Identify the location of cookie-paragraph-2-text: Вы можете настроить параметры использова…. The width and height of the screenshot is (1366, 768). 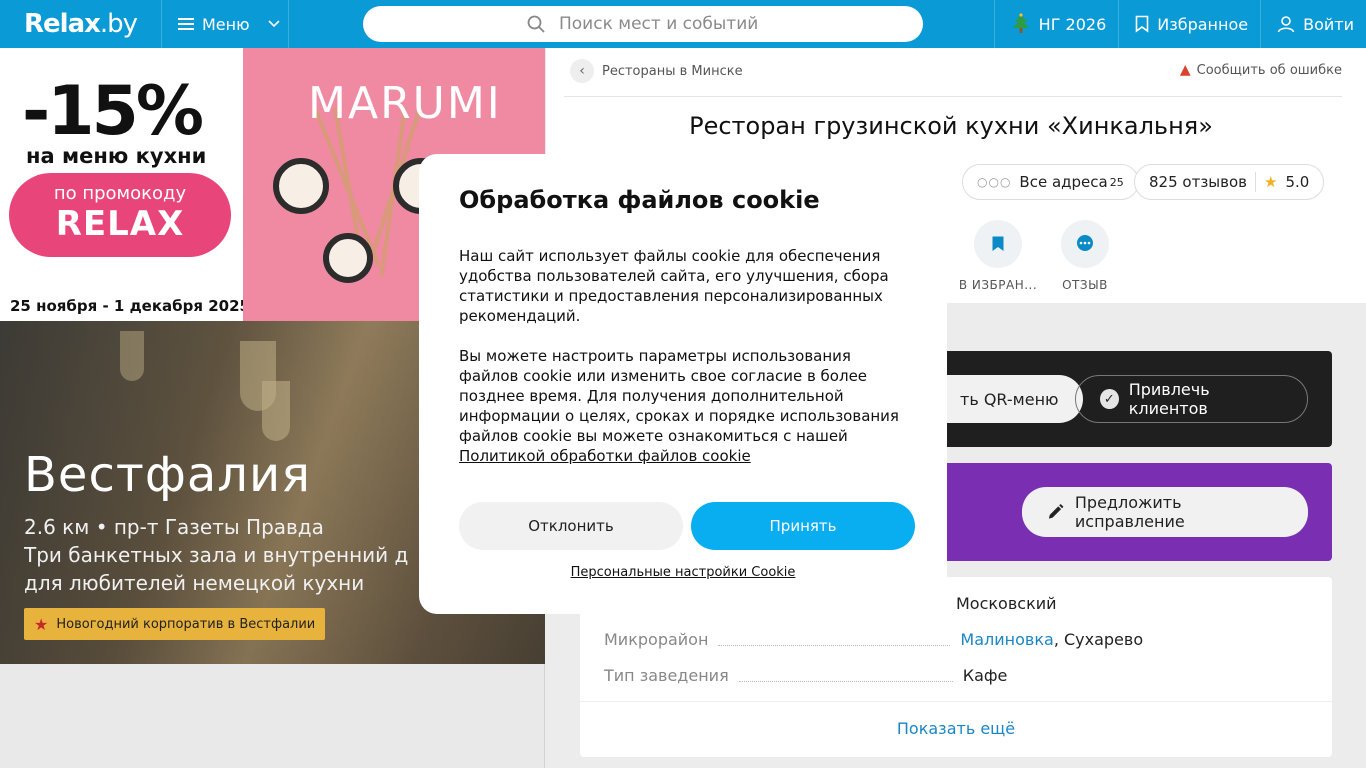
(679, 396).